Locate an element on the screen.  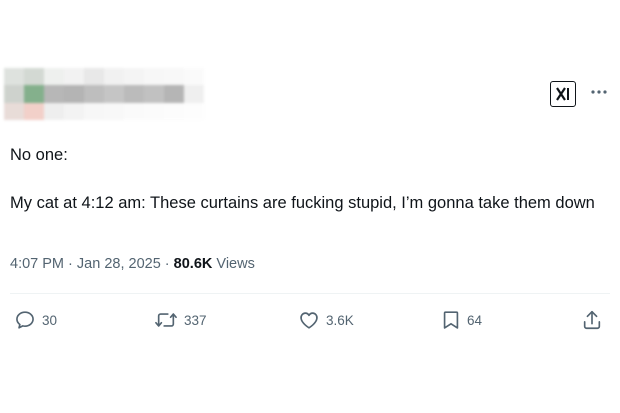
xai-logo-icon is located at coordinates (563, 94).